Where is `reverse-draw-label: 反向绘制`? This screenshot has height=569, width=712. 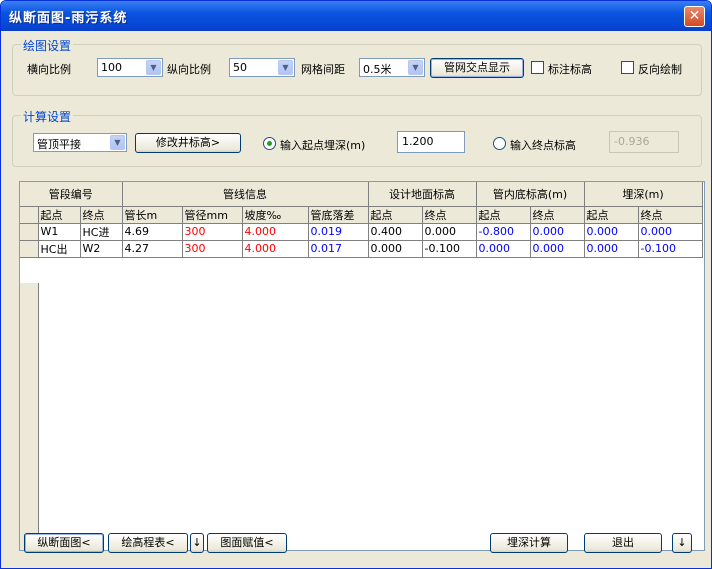
reverse-draw-label: 反向绘制 is located at coordinates (660, 69).